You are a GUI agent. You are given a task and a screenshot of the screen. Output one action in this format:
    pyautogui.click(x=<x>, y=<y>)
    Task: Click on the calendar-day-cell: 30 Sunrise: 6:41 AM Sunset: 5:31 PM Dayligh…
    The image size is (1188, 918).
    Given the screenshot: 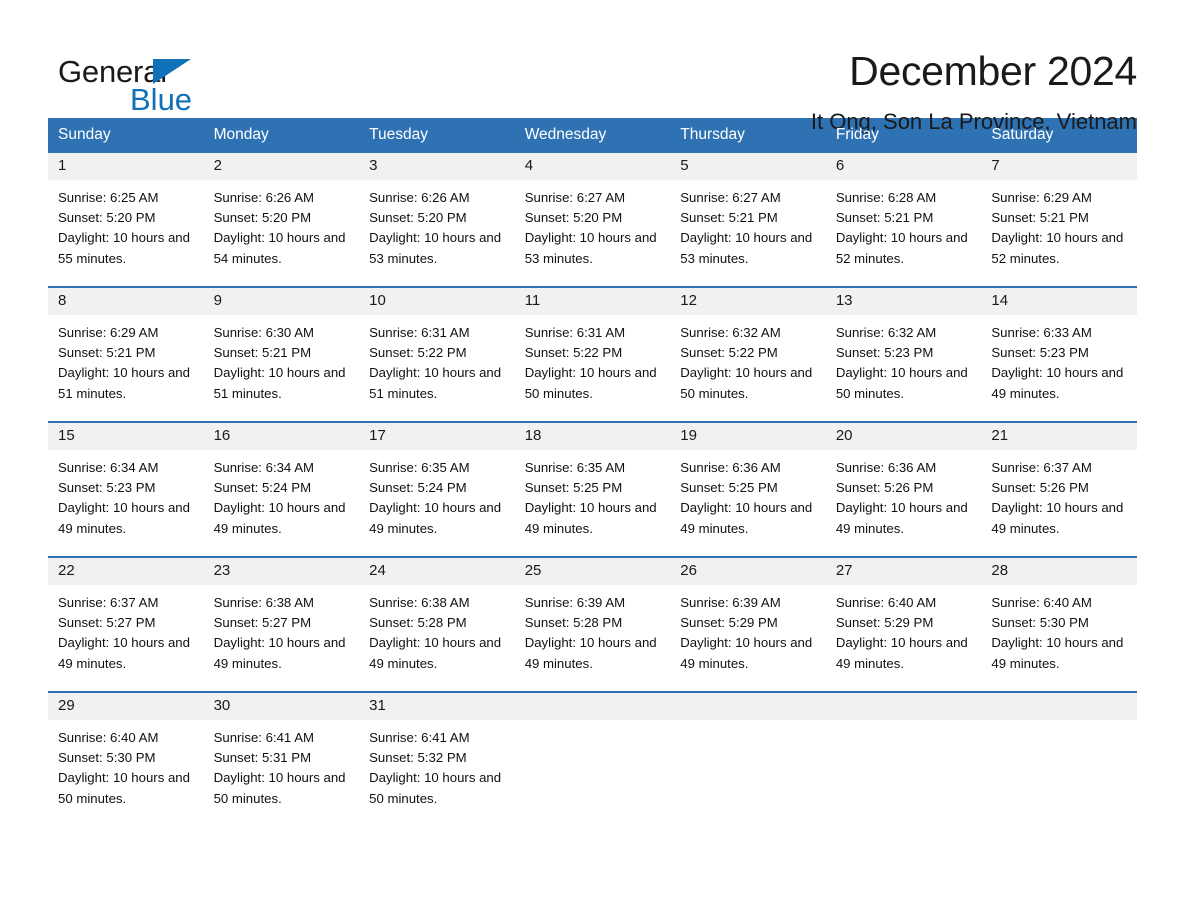 What is the action you would take?
    pyautogui.click(x=281, y=758)
    